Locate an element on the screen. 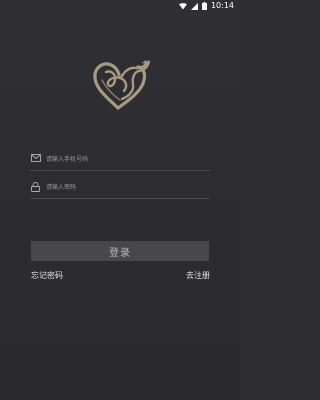 The image size is (320, 400). battery-icon is located at coordinates (204, 6).